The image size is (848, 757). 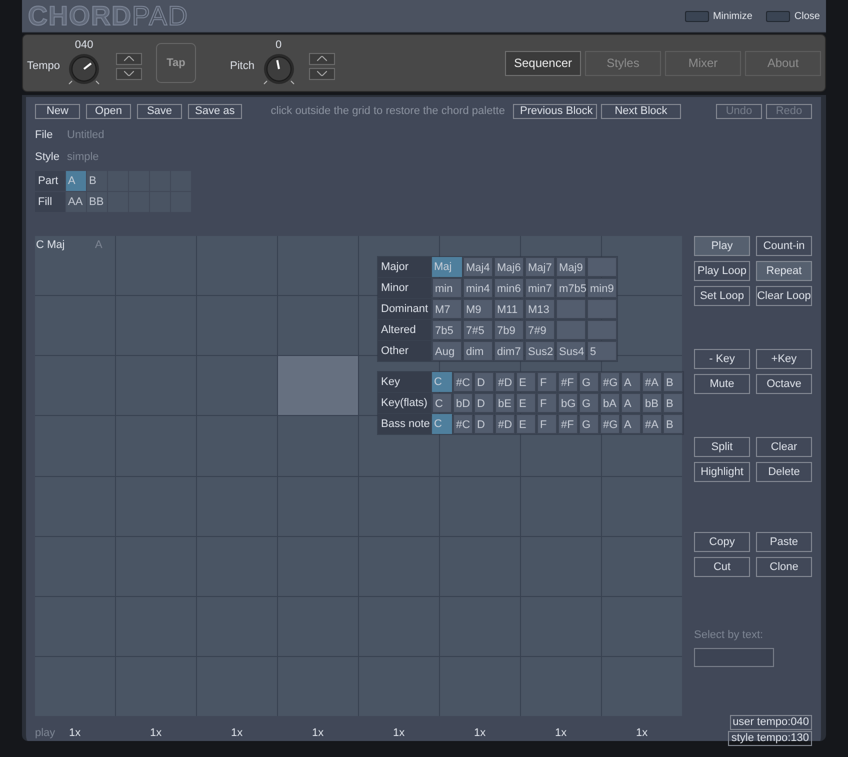 I want to click on toolbar-button: Save as, so click(x=215, y=111).